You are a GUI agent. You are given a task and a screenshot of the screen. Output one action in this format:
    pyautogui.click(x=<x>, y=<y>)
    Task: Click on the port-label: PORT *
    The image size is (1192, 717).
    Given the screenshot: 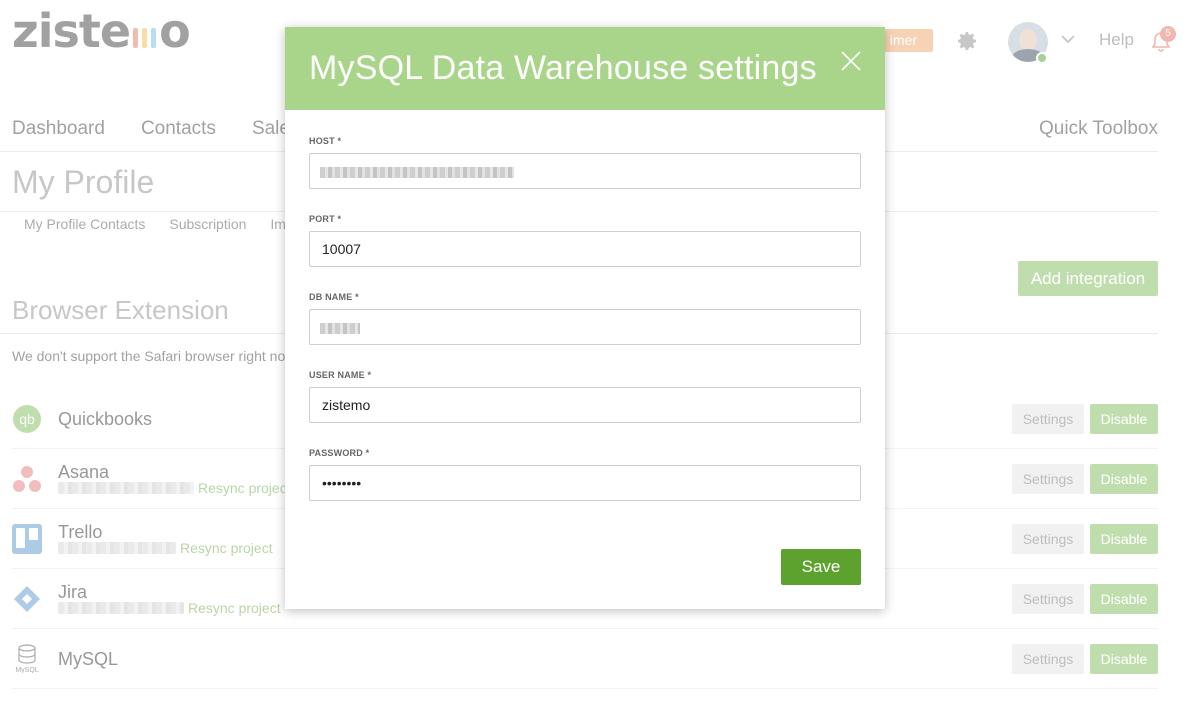 What is the action you would take?
    pyautogui.click(x=325, y=219)
    